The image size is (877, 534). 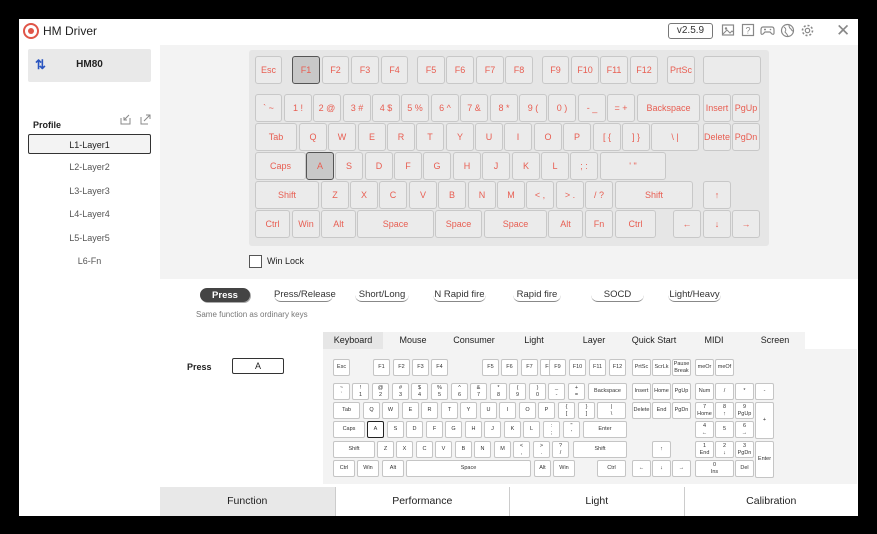 I want to click on category-tab-layer: Layer, so click(x=594, y=340).